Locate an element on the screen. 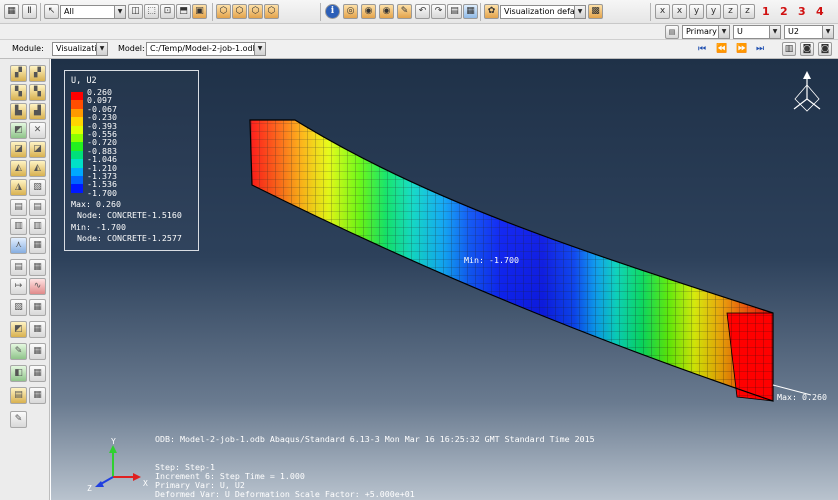 The width and height of the screenshot is (838, 500). attribute-icon: Ⅱ is located at coordinates (29, 11).